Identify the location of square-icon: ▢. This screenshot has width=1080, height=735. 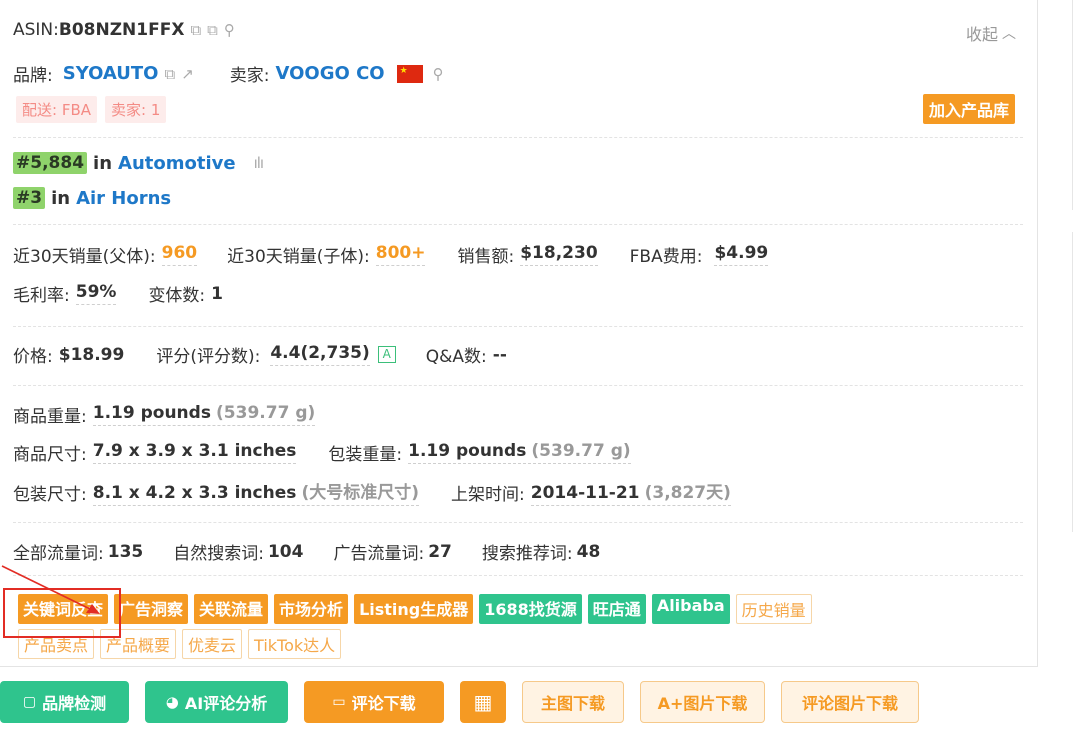
(29, 702).